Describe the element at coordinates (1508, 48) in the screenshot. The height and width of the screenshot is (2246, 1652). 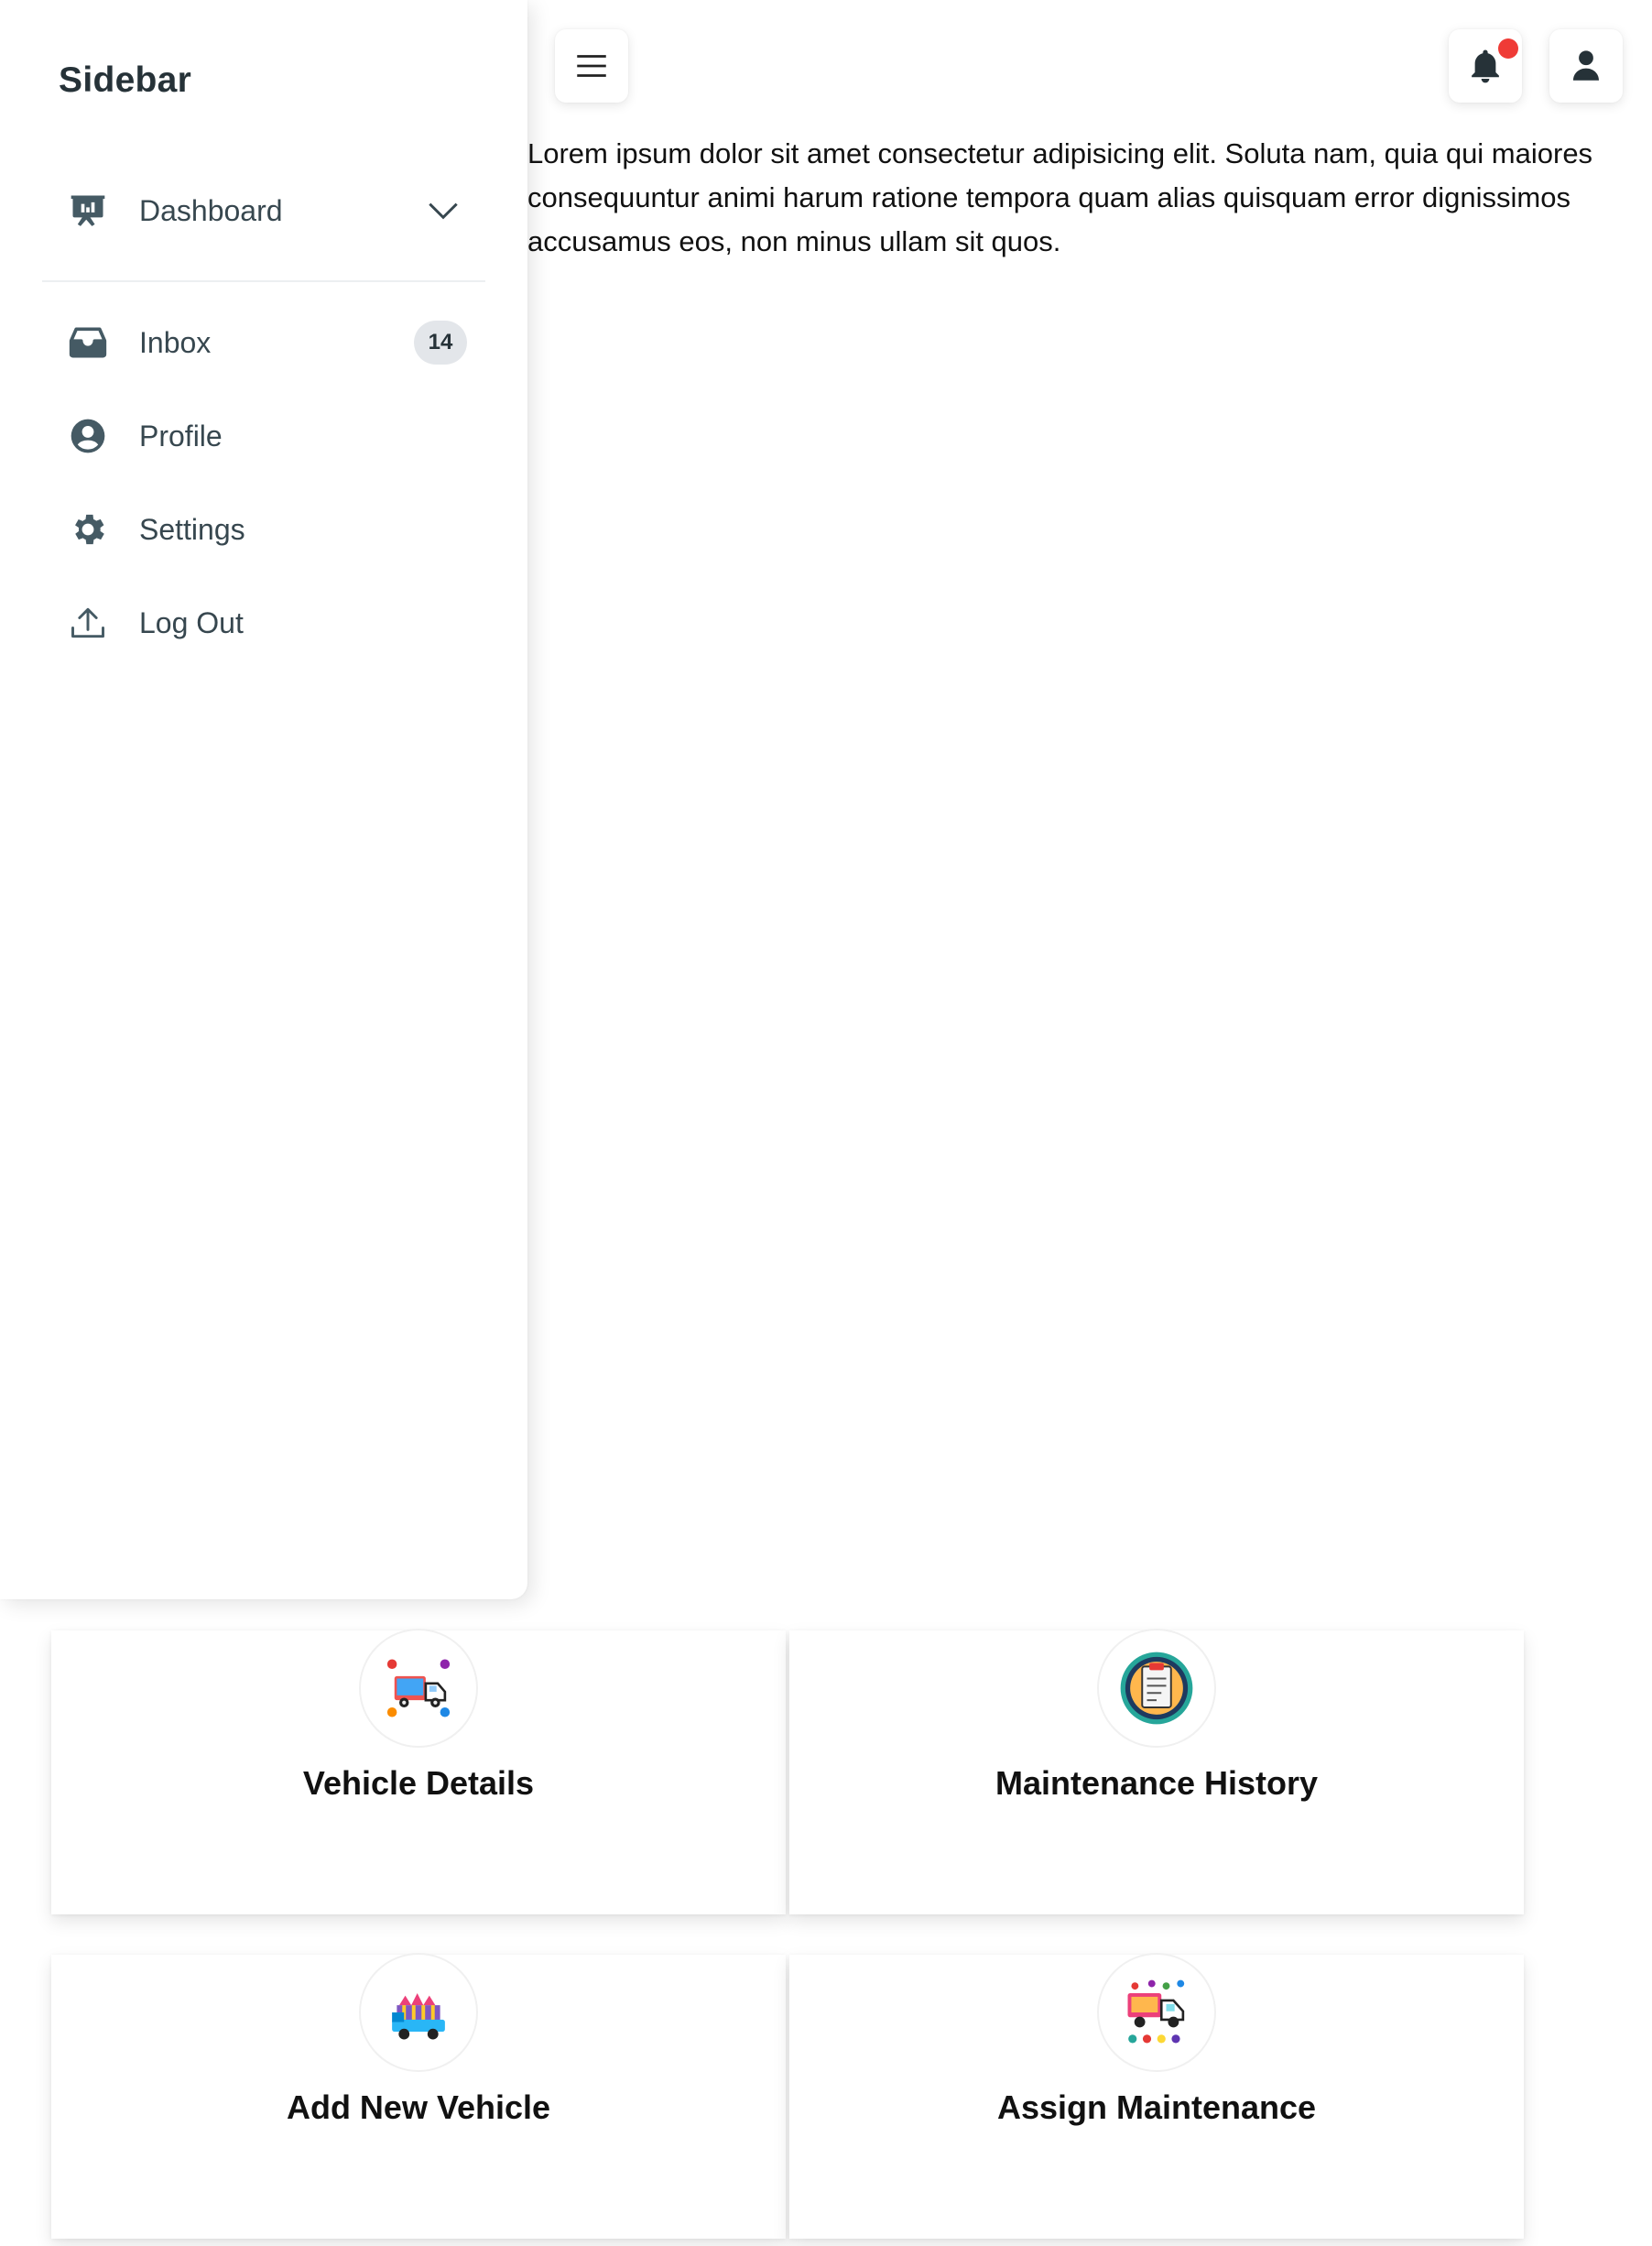
I see `notification-dot` at that location.